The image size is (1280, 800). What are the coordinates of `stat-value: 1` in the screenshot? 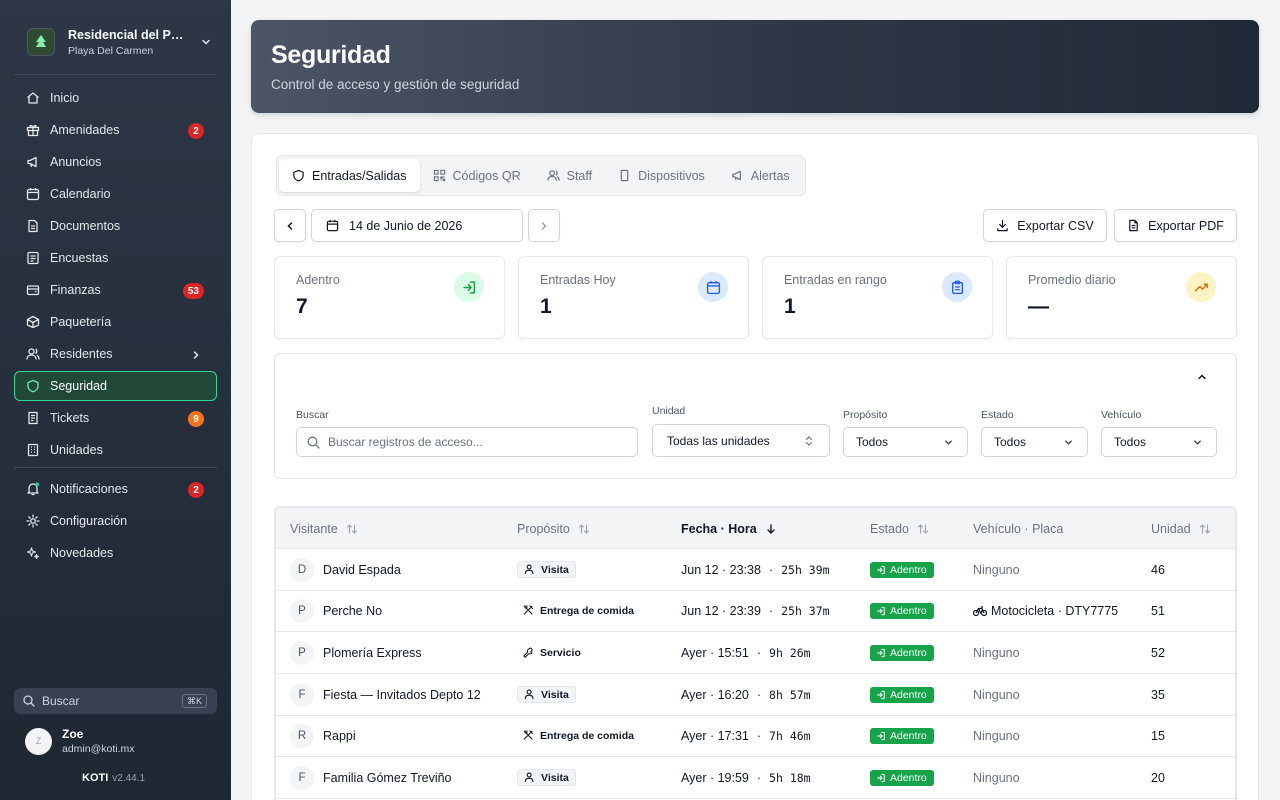 It's located at (790, 306).